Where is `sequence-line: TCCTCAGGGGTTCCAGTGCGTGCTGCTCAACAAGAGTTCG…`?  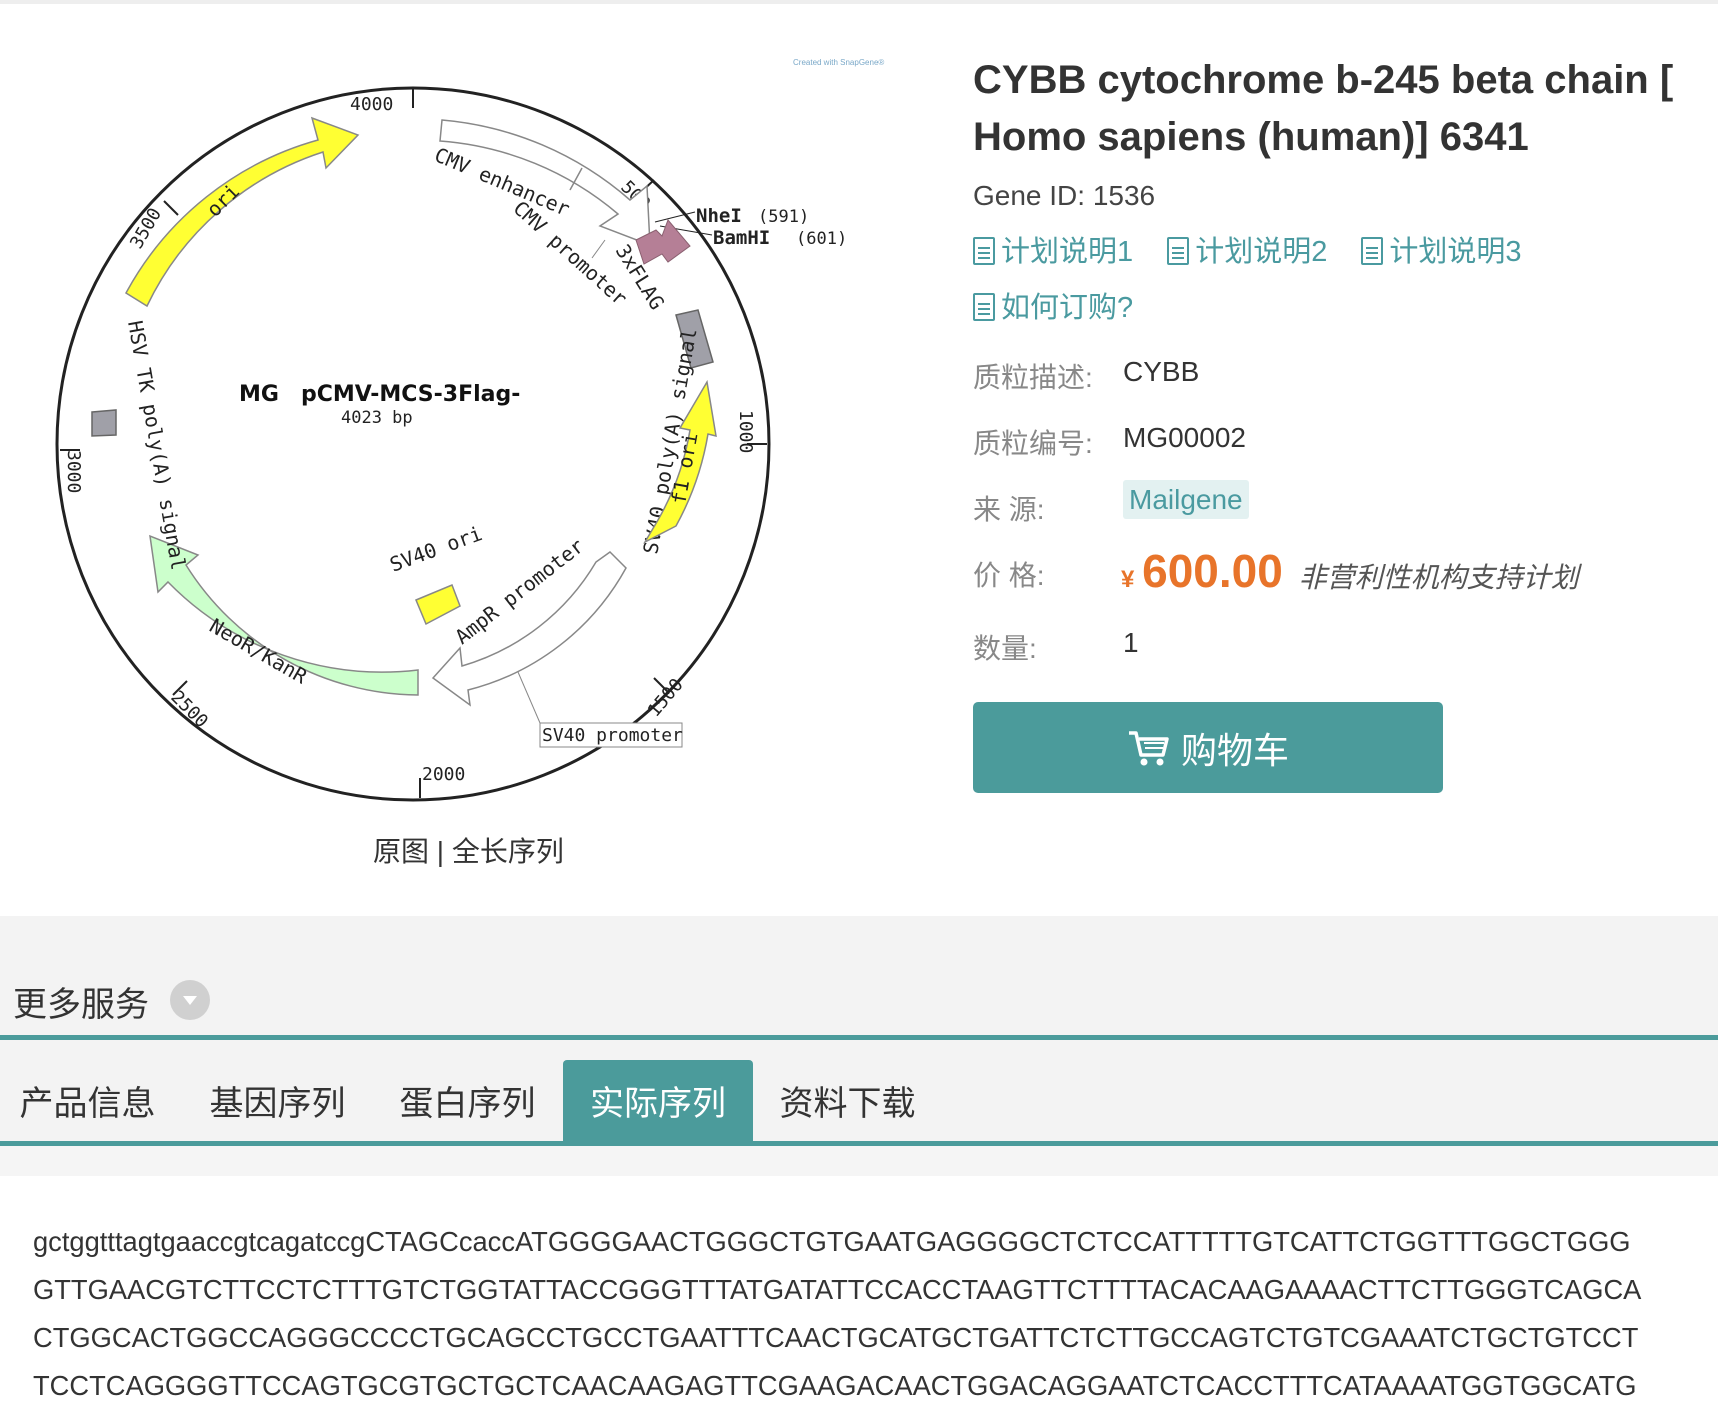
sequence-line: TCCTCAGGGGTTCCAGTGCGTGCTGCTCAACAAGAGTTCG… is located at coordinates (835, 1385).